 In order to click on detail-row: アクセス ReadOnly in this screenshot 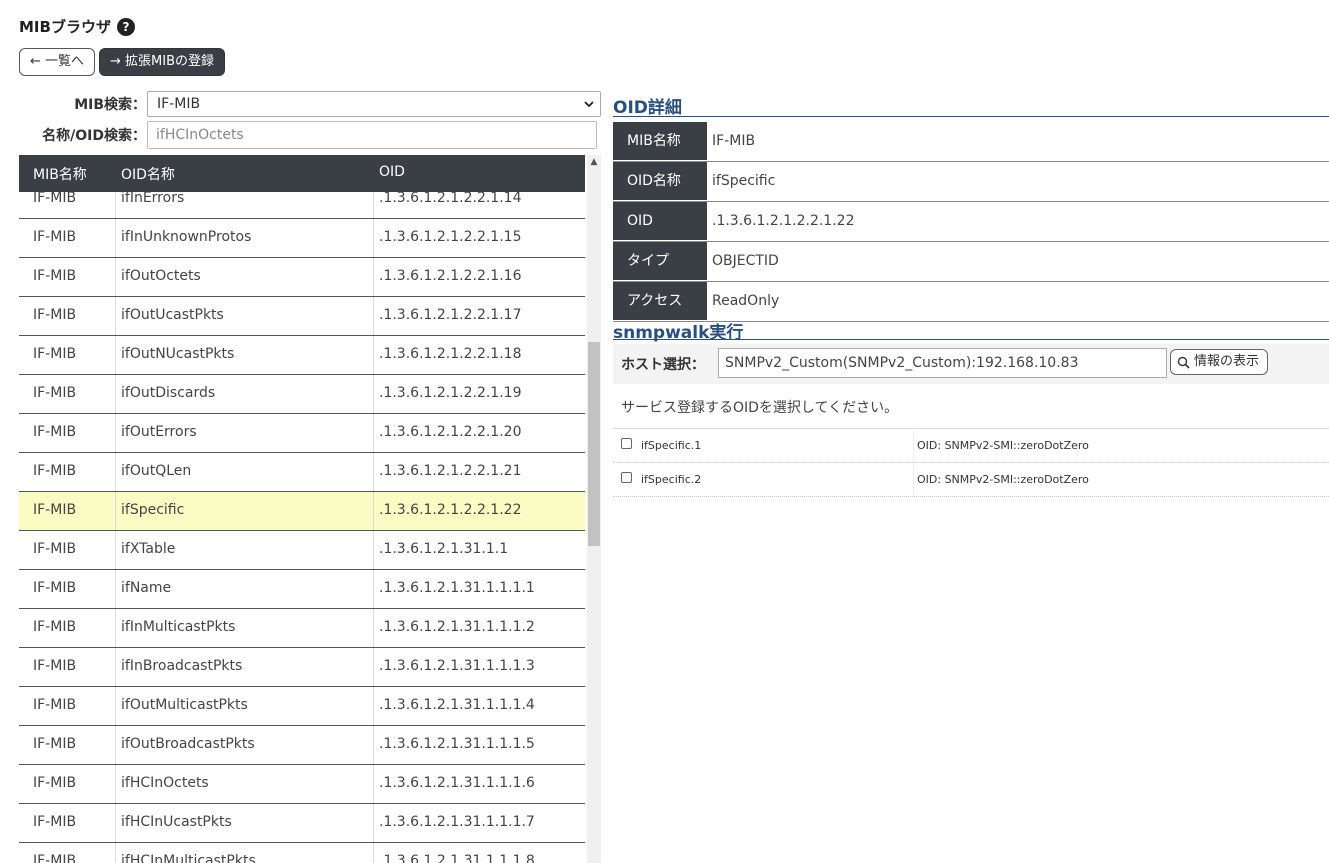, I will do `click(971, 302)`.